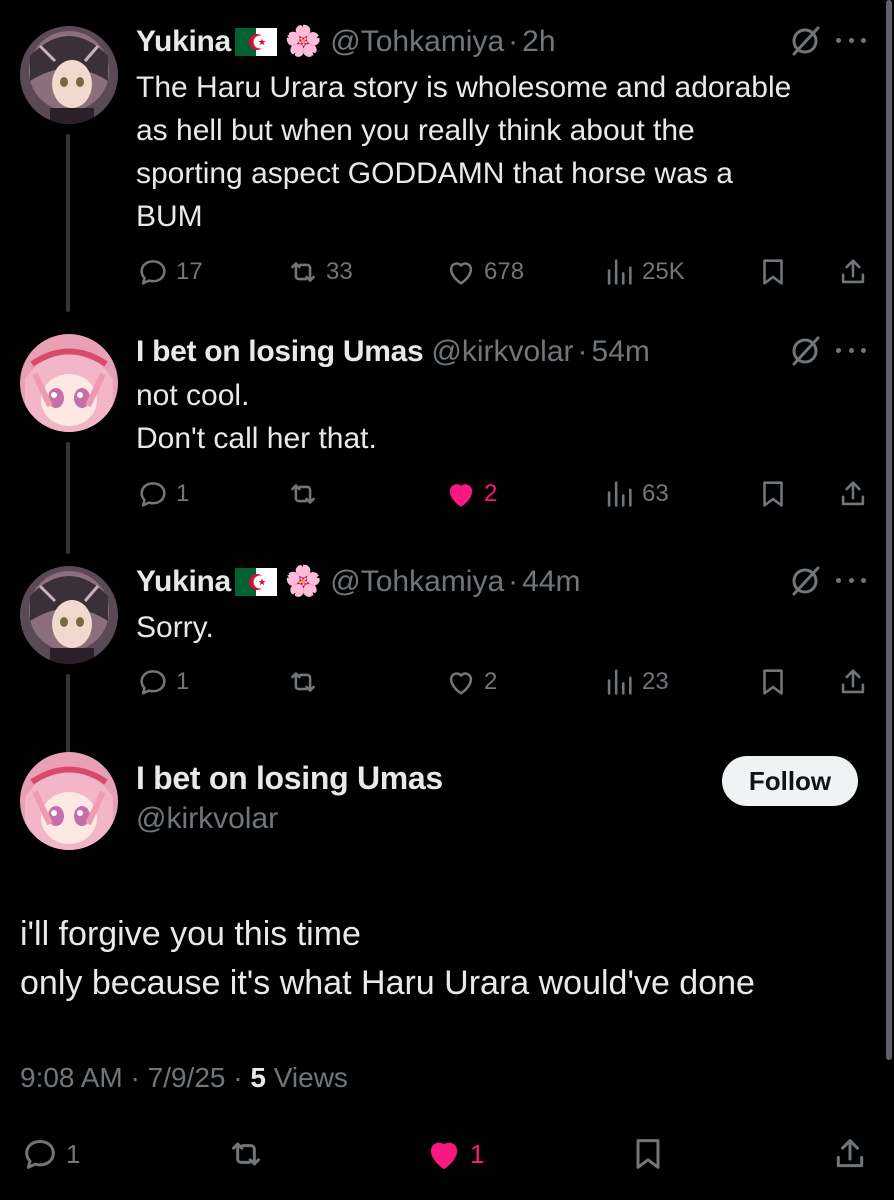 Image resolution: width=894 pixels, height=1200 pixels. What do you see at coordinates (71, 1077) in the screenshot?
I see `post-time: 9:08 AM` at bounding box center [71, 1077].